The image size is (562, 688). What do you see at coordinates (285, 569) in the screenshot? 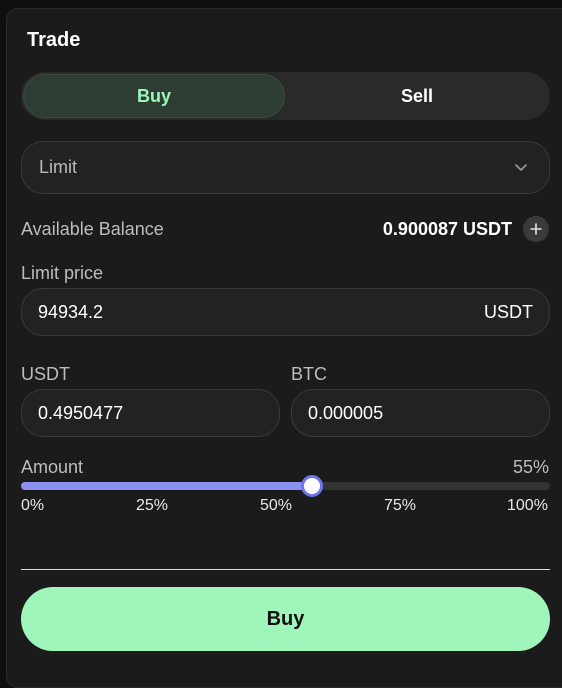
I see `divider` at bounding box center [285, 569].